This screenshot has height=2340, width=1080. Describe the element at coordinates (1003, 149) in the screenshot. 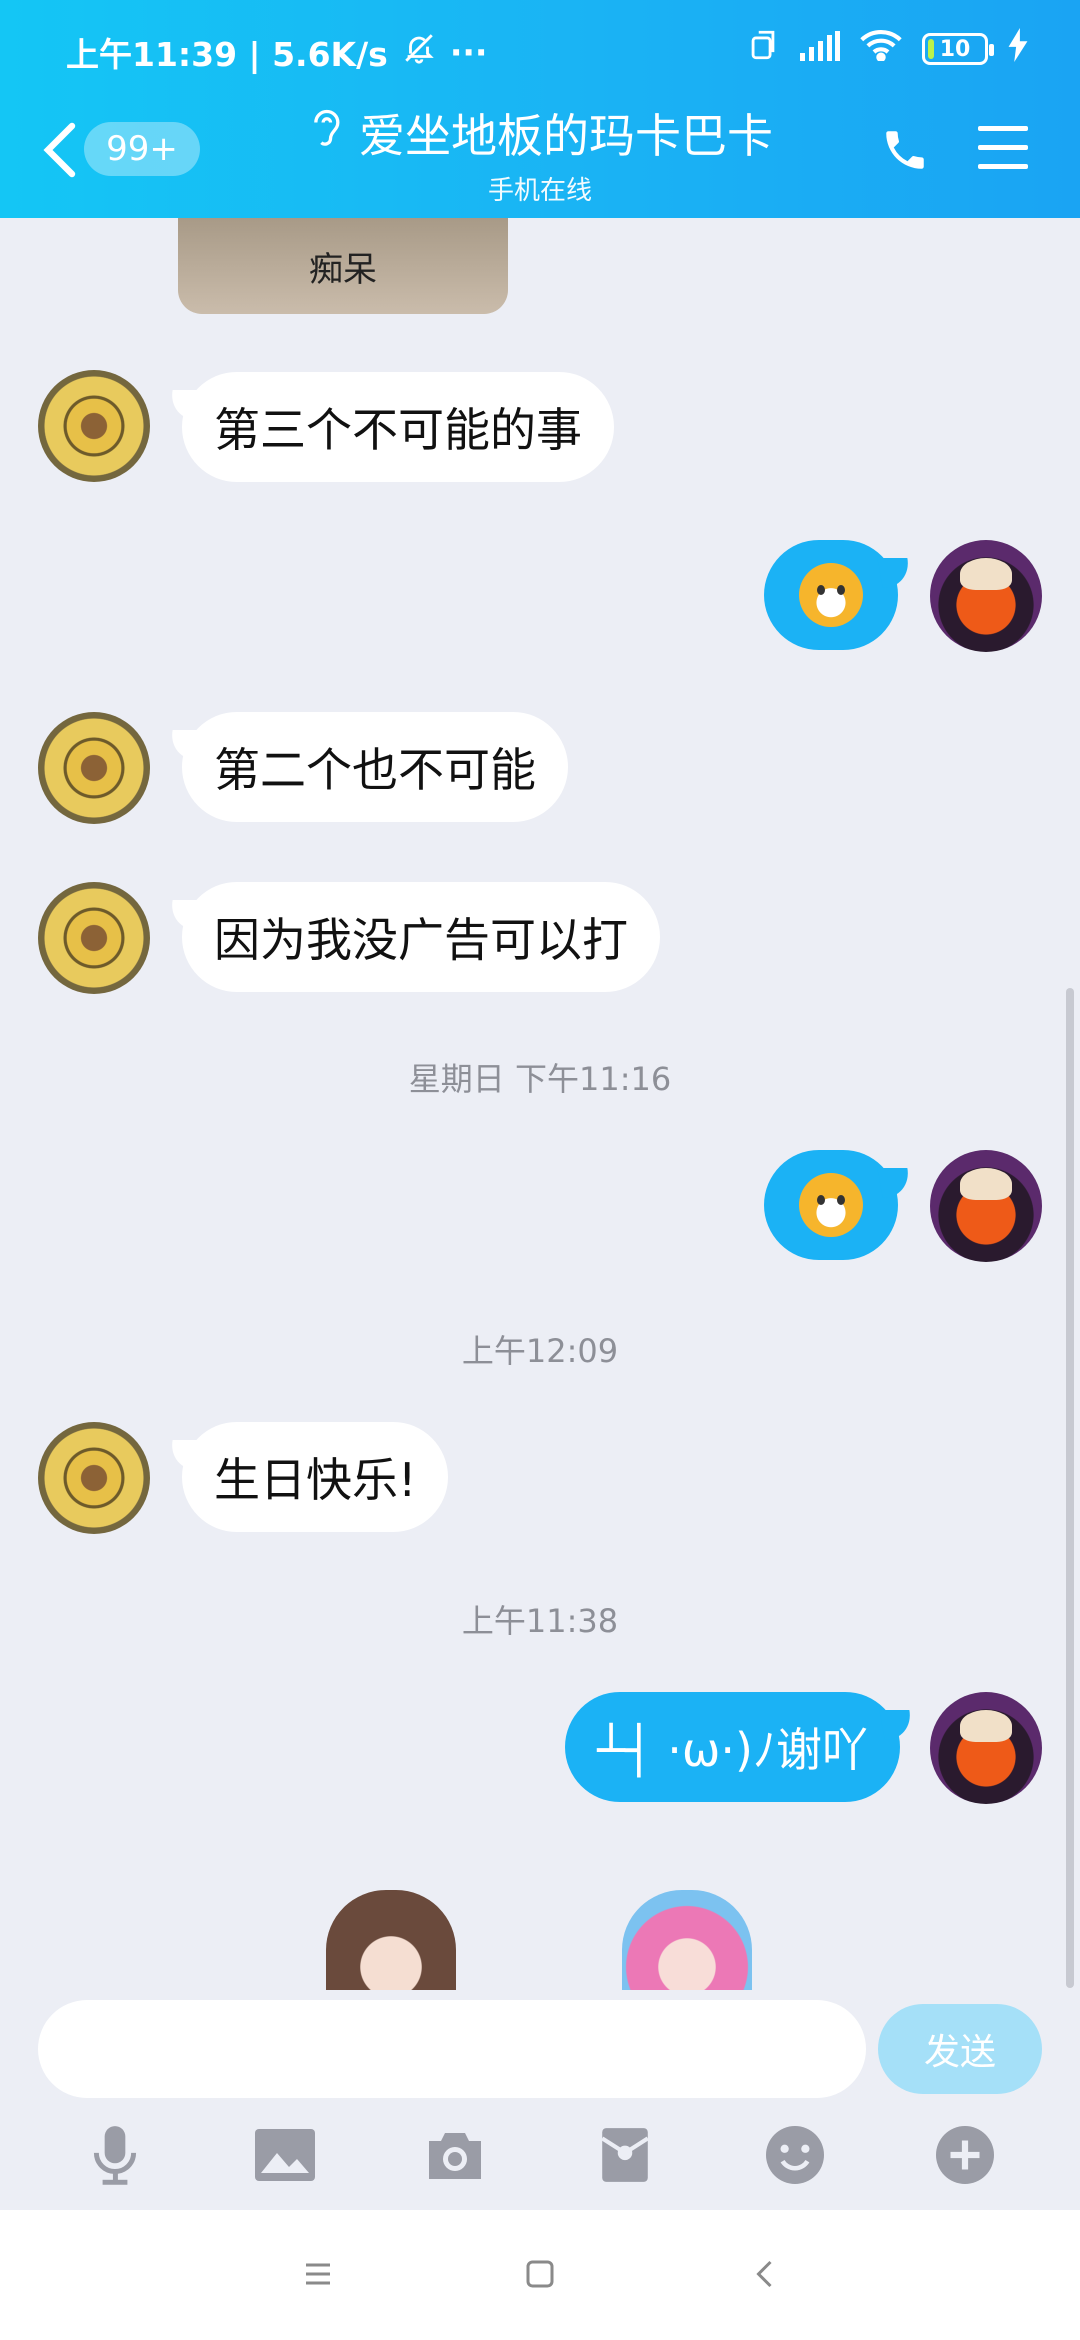

I see `menu-icon` at that location.